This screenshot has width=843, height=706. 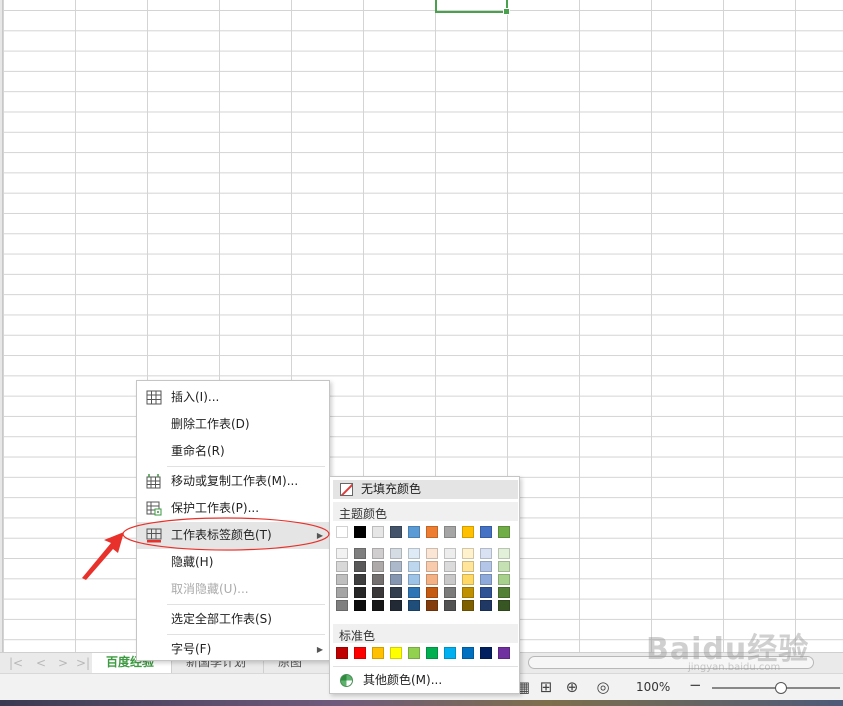 I want to click on menu-item-label: 选定全部工作表(S), so click(x=221, y=619).